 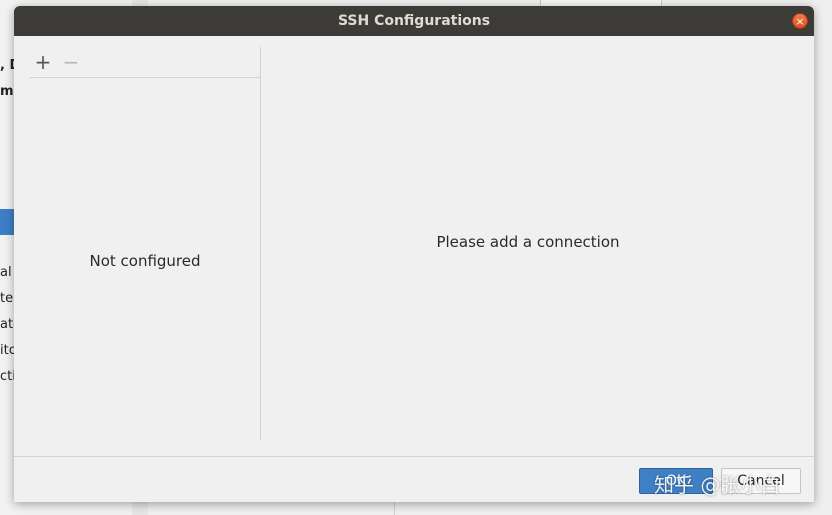 I want to click on add-connection-button: +, so click(x=43, y=62).